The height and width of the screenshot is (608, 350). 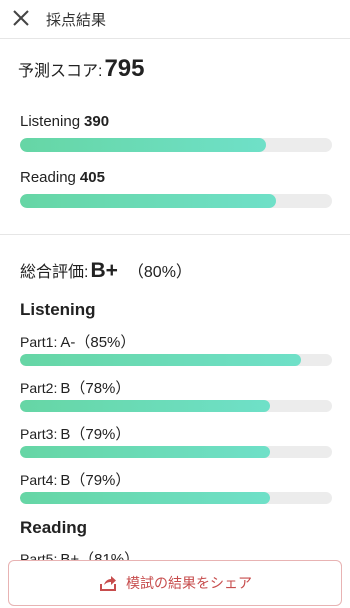 I want to click on reading-score-value: 405, so click(x=92, y=177).